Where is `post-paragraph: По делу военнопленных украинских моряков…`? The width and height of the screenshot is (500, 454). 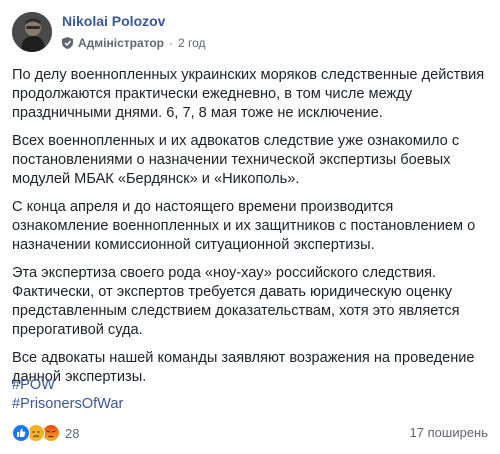
post-paragraph: По делу военнопленных украинских моряков… is located at coordinates (248, 94).